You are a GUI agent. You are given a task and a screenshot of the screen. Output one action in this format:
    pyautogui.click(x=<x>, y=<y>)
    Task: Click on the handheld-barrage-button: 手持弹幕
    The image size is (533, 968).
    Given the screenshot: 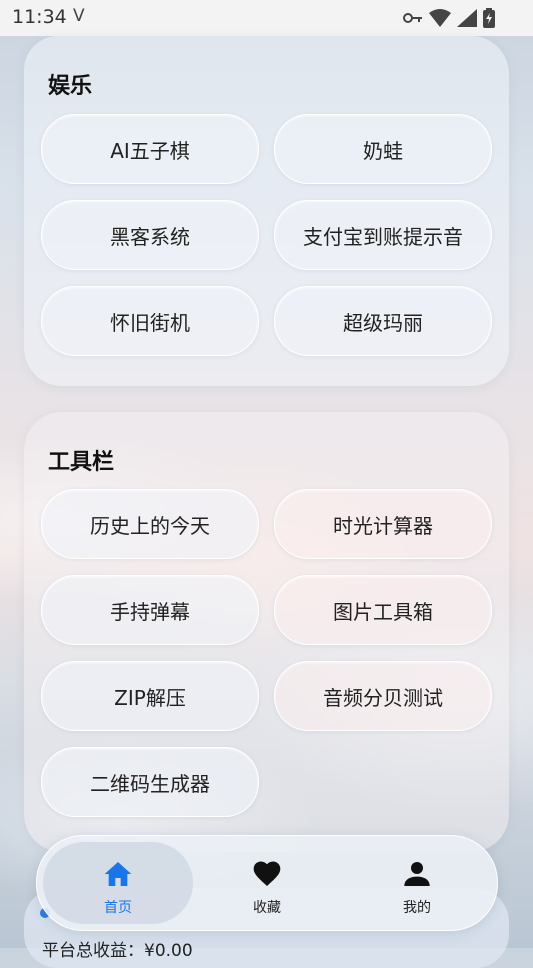 What is the action you would take?
    pyautogui.click(x=150, y=610)
    